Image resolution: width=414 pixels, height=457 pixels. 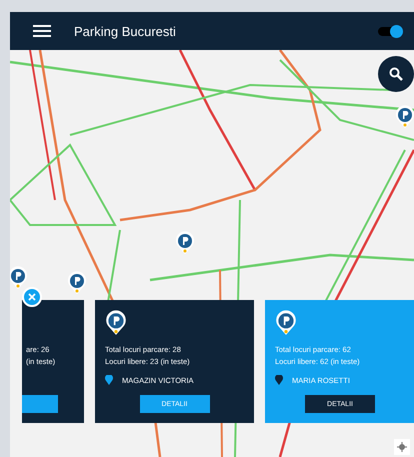 I want to click on location-target-icon, so click(x=402, y=447).